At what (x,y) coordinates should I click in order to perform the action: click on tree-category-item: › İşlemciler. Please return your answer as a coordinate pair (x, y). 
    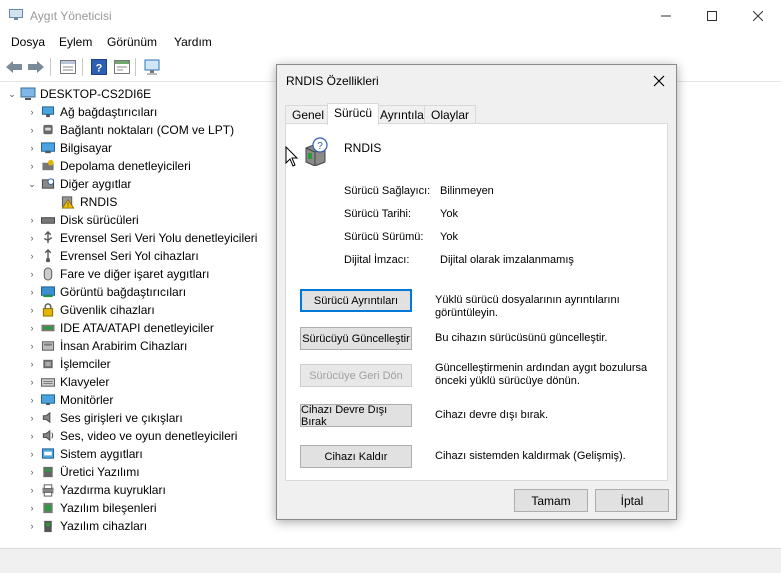
    Looking at the image, I should click on (68, 364).